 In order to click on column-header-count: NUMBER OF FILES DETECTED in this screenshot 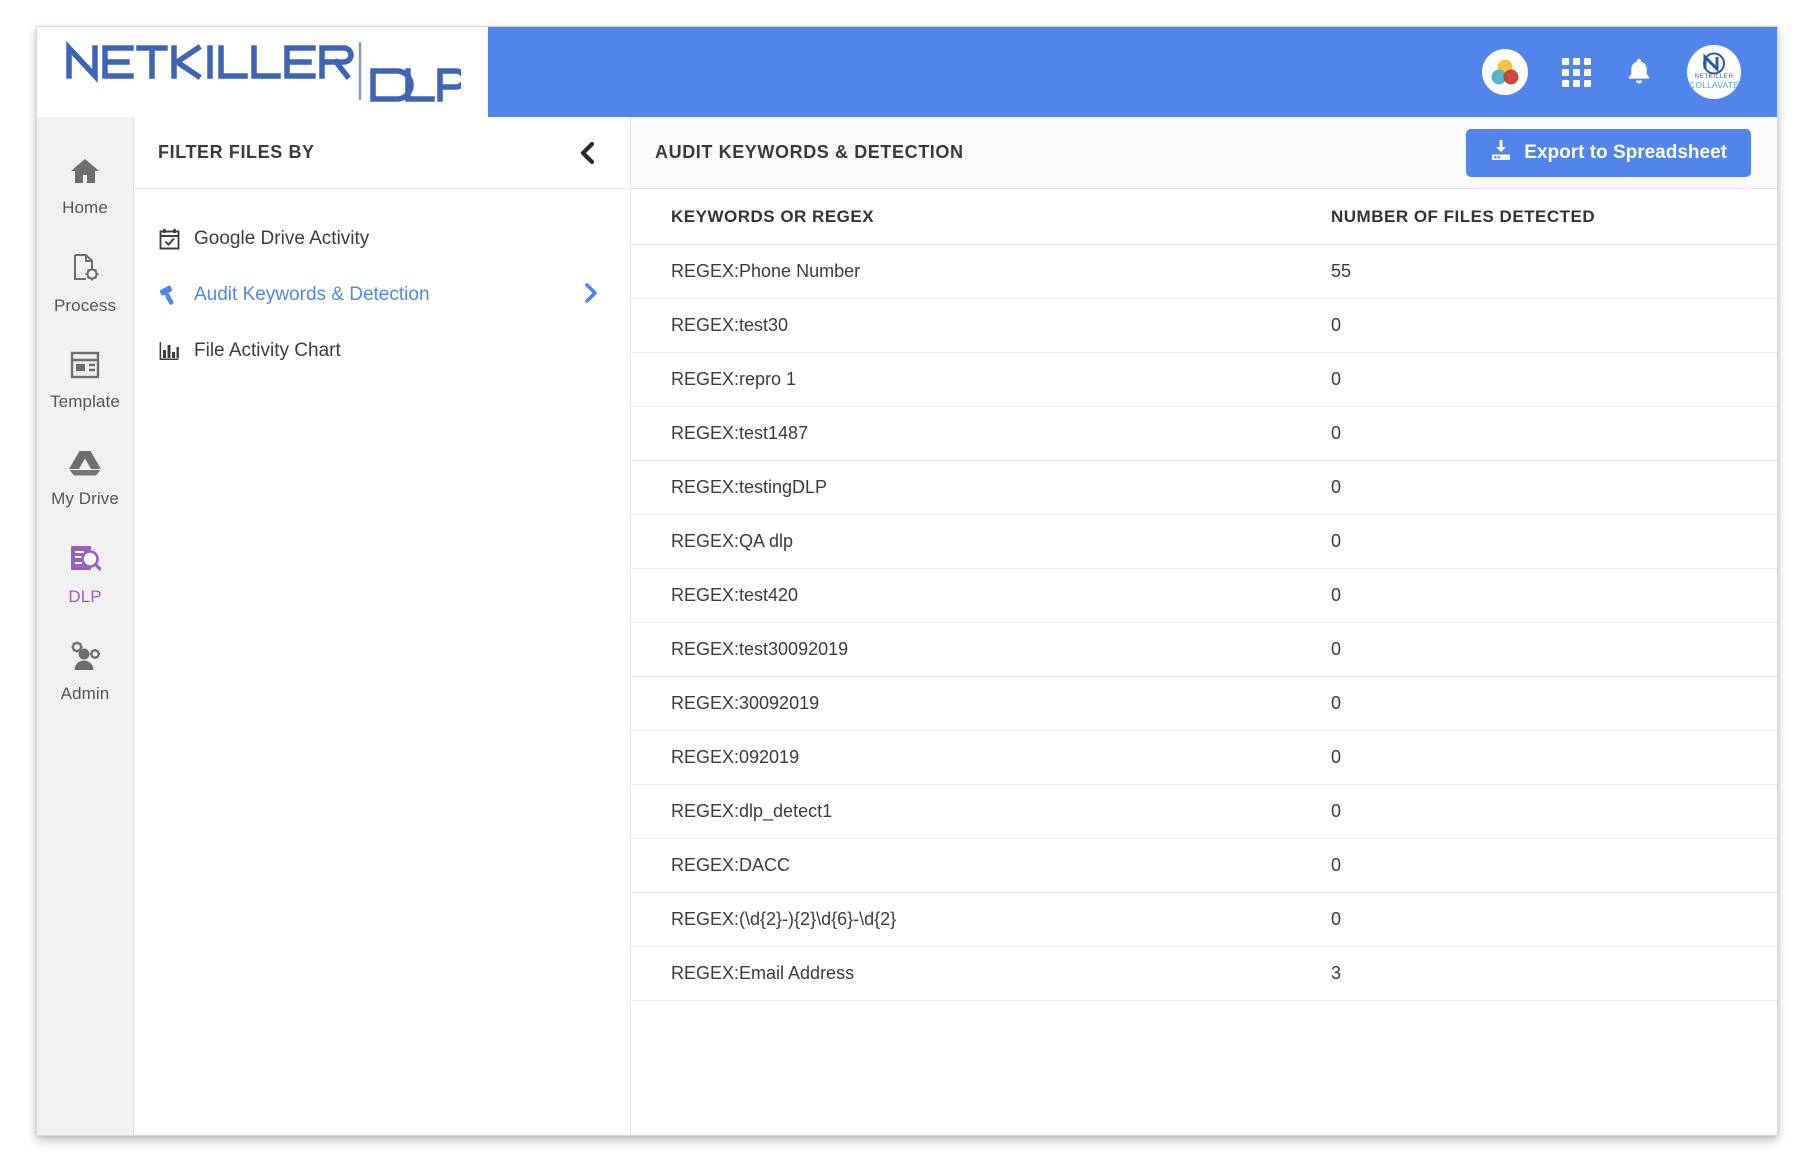, I will do `click(1463, 216)`.